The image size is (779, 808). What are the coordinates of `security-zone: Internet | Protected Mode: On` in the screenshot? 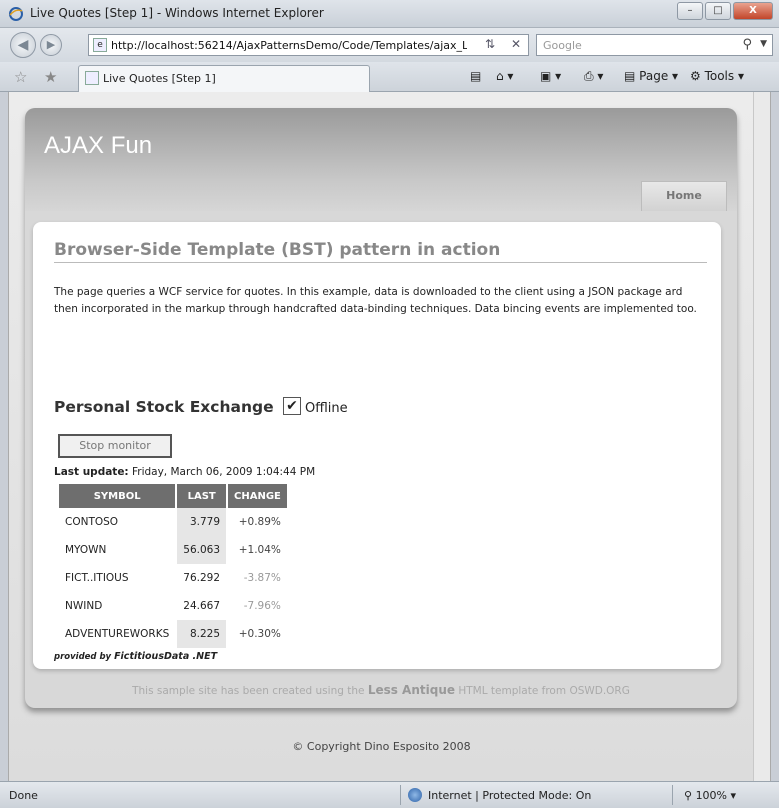 It's located at (499, 795).